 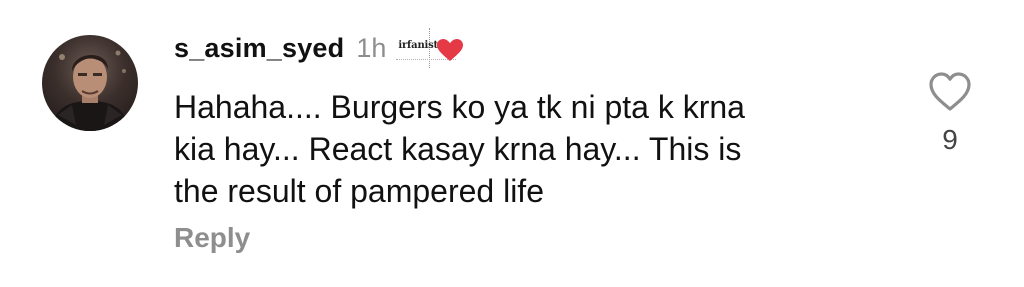 I want to click on username-link: s_asim_syed, so click(x=259, y=48).